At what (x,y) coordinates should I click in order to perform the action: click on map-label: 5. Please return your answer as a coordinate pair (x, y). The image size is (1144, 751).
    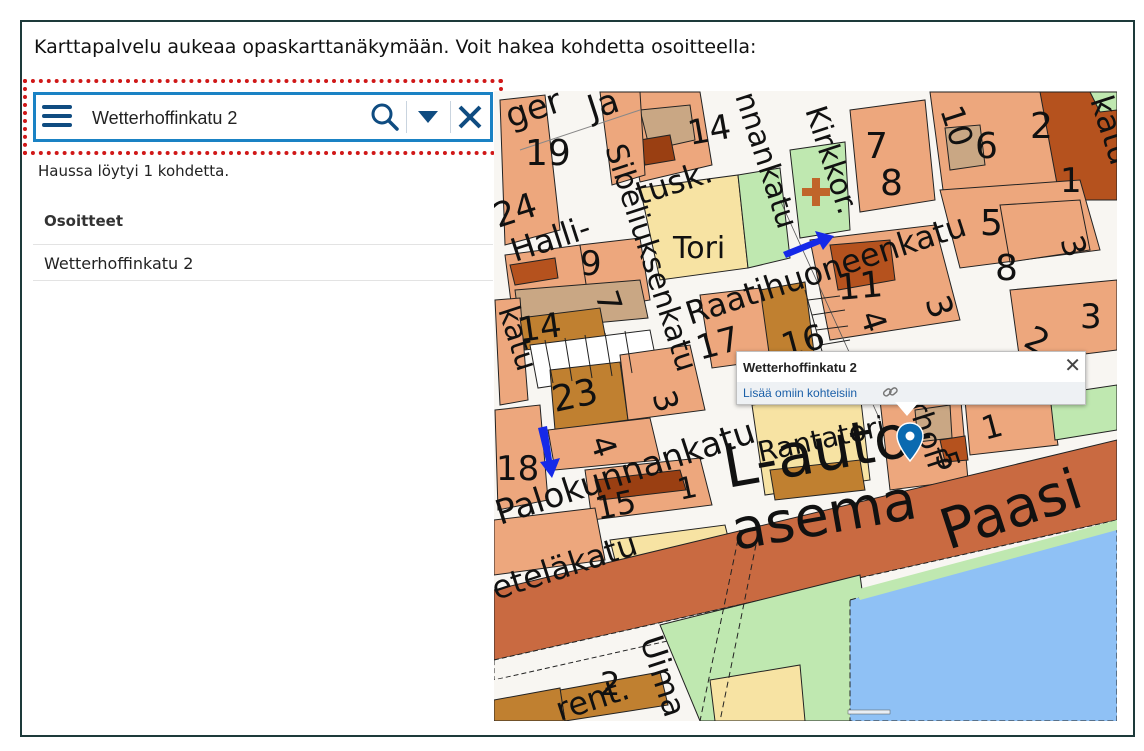
    Looking at the image, I should click on (991, 223).